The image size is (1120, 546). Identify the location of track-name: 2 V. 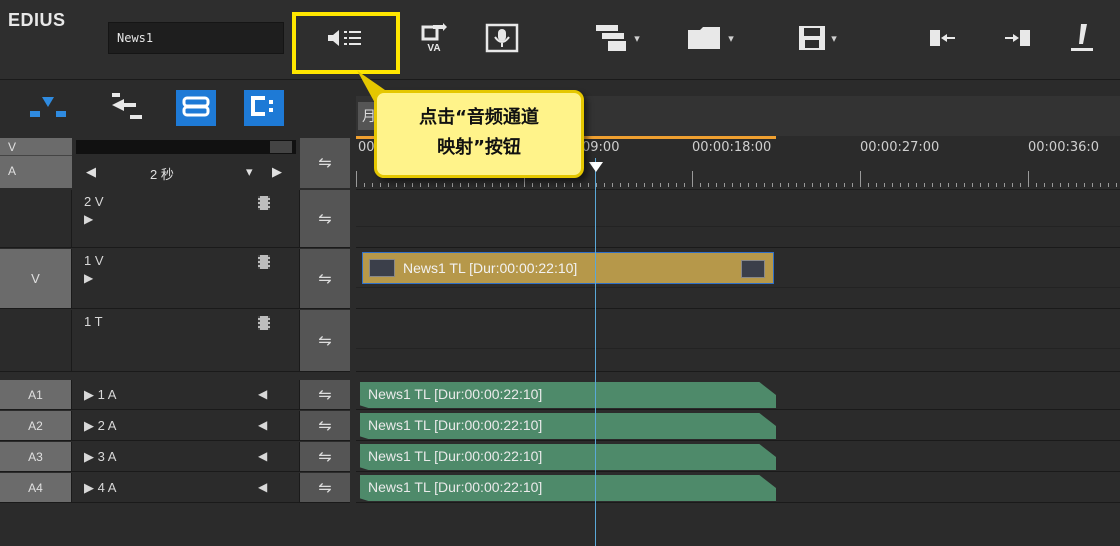
(94, 201).